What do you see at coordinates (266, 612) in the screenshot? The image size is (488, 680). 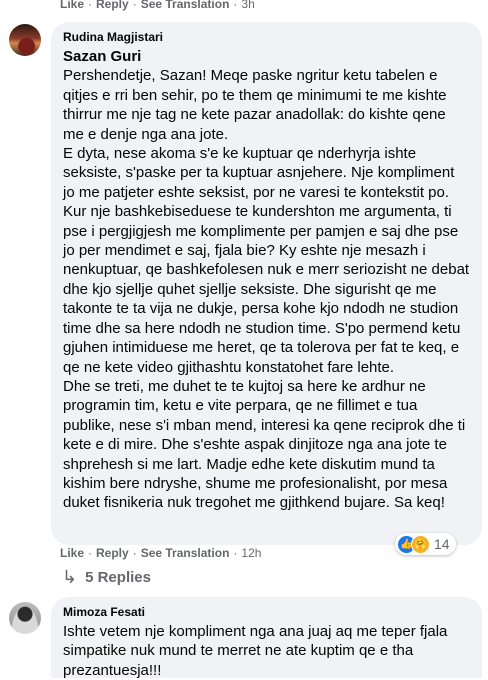 I see `comment-author: Mimoza Fesati` at bounding box center [266, 612].